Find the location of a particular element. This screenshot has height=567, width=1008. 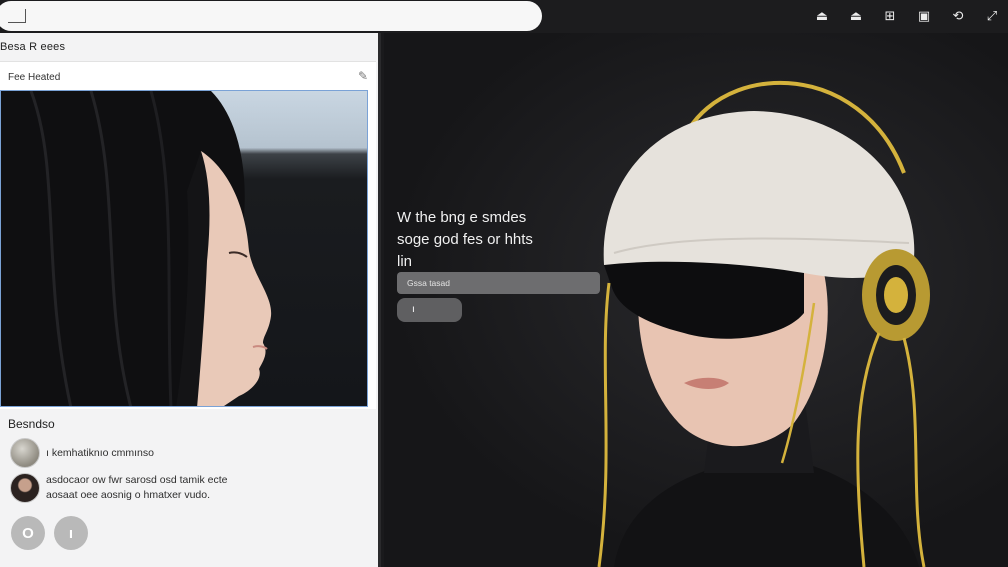

list-item: ı kemhatiknıo cmmınso is located at coordinates (82, 453).